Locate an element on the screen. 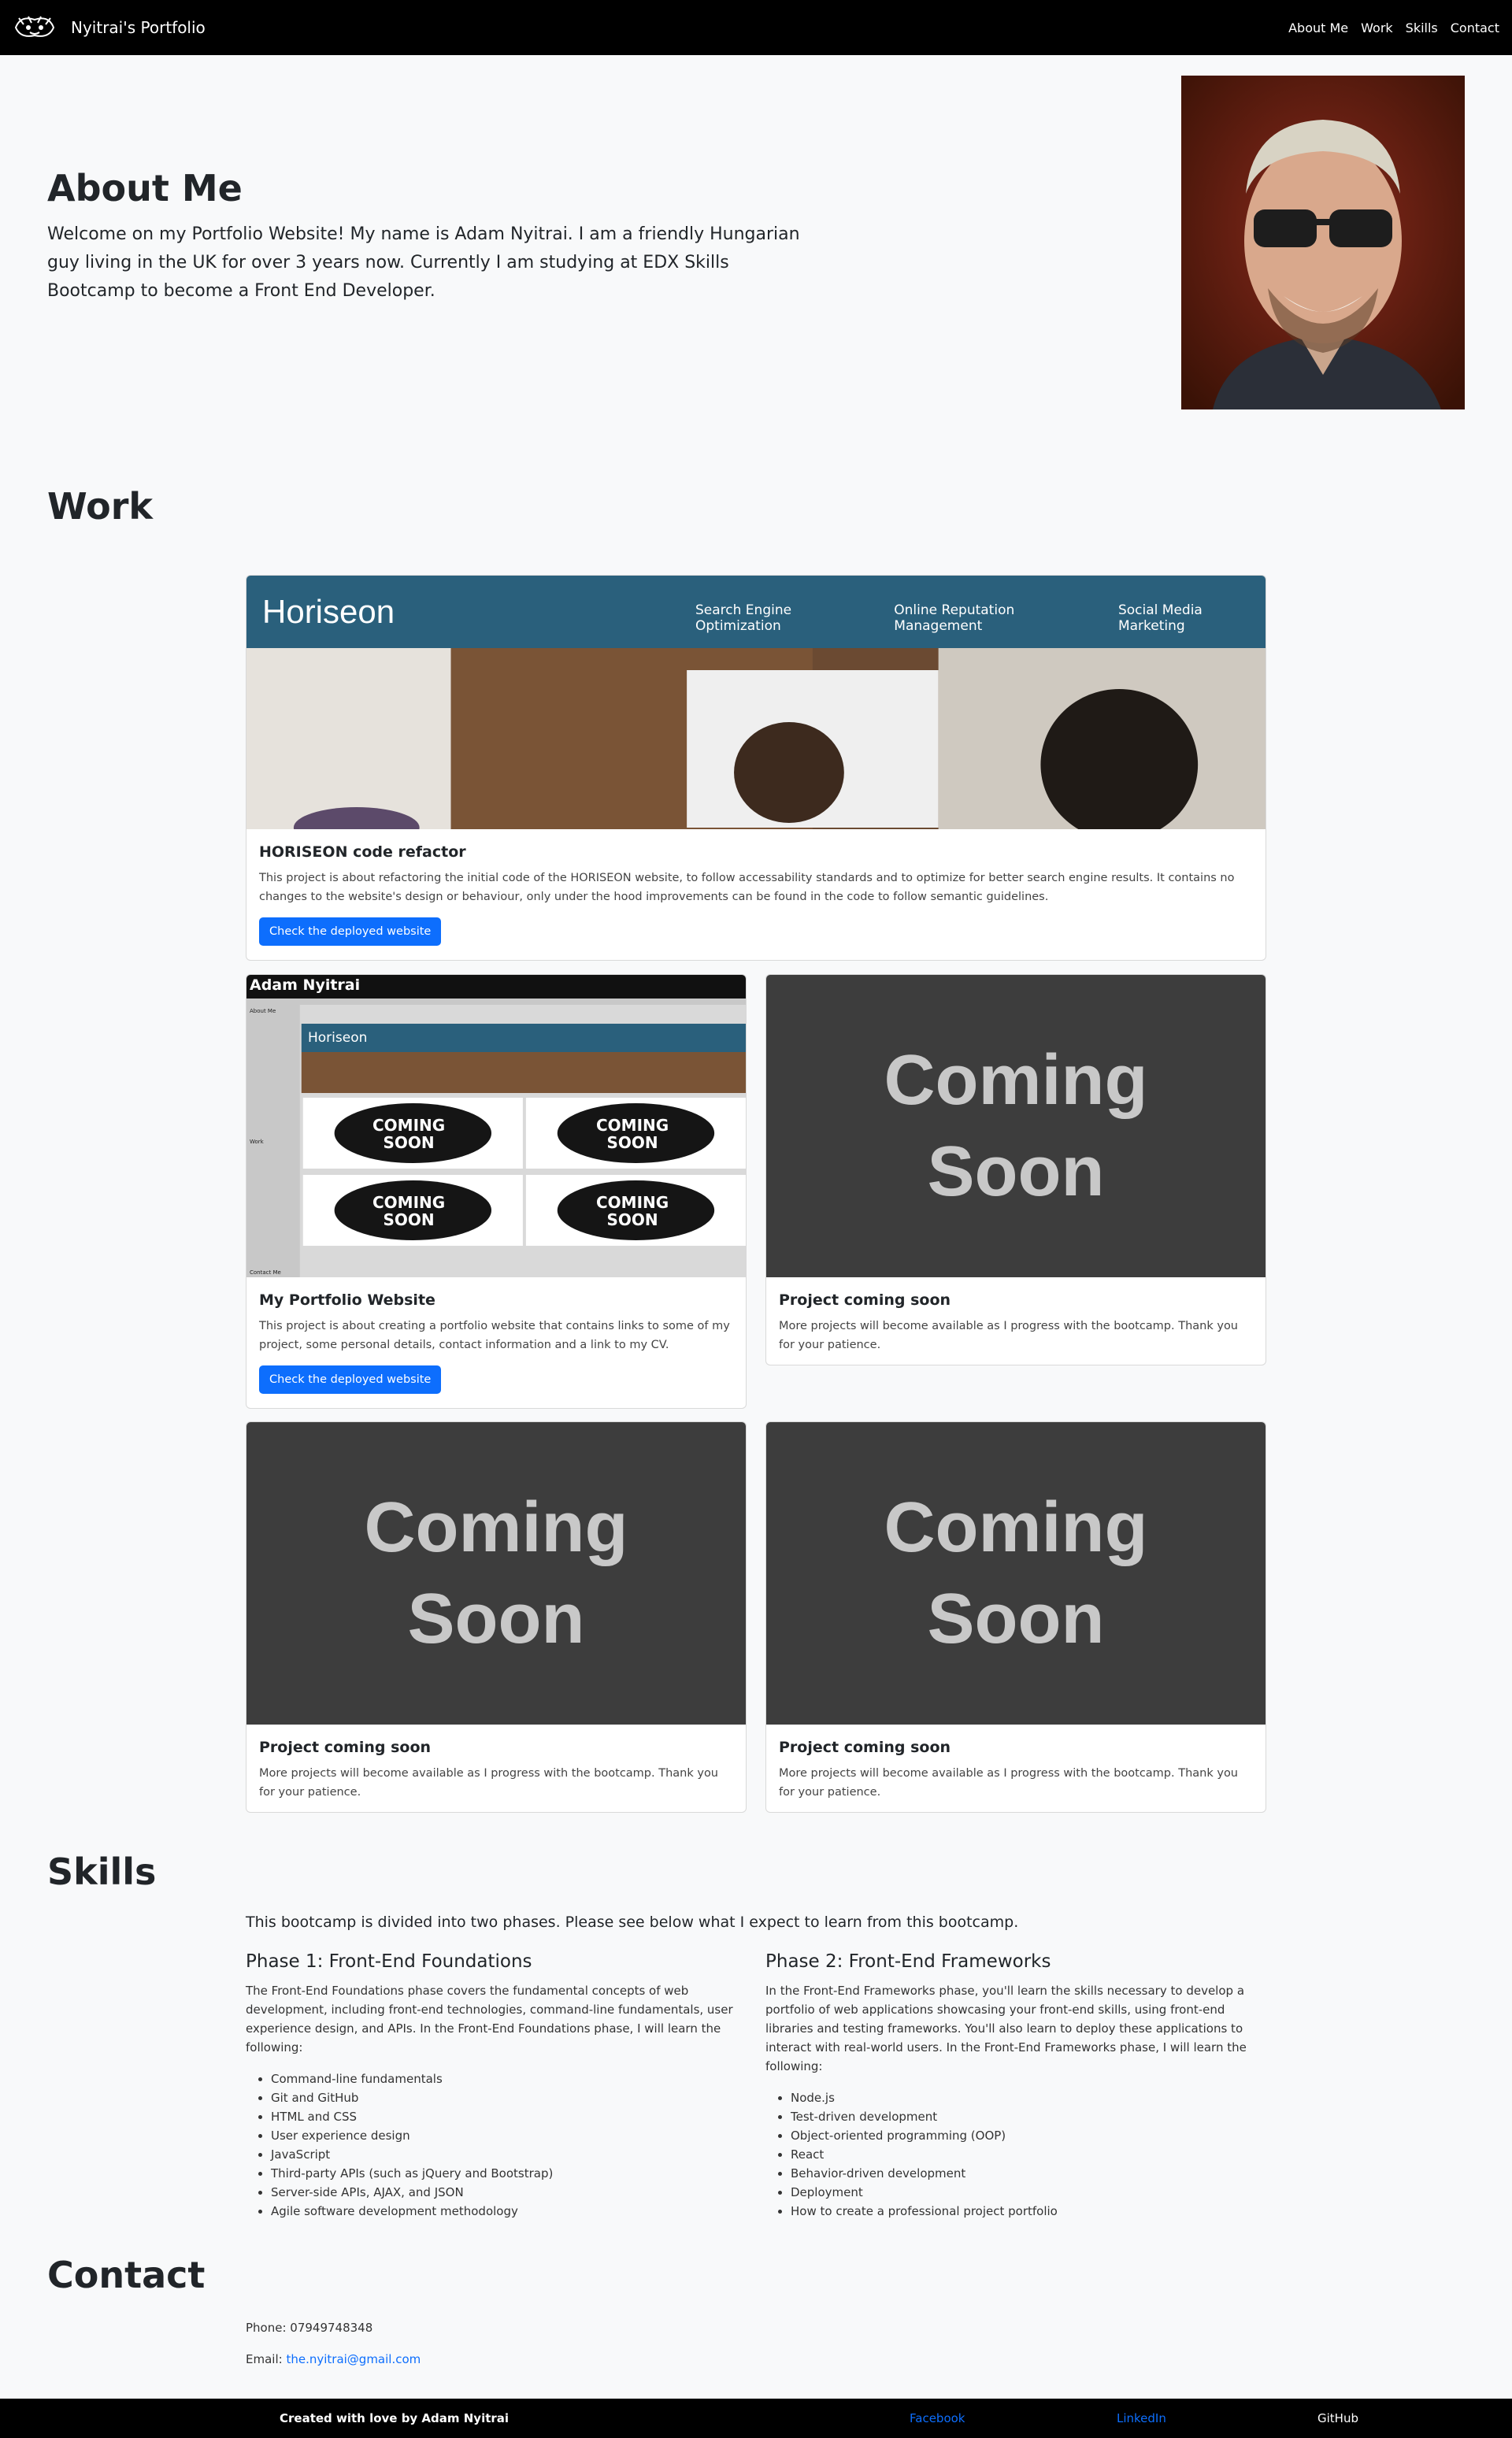  list-item: Git and GitHub is located at coordinates (510, 2097).